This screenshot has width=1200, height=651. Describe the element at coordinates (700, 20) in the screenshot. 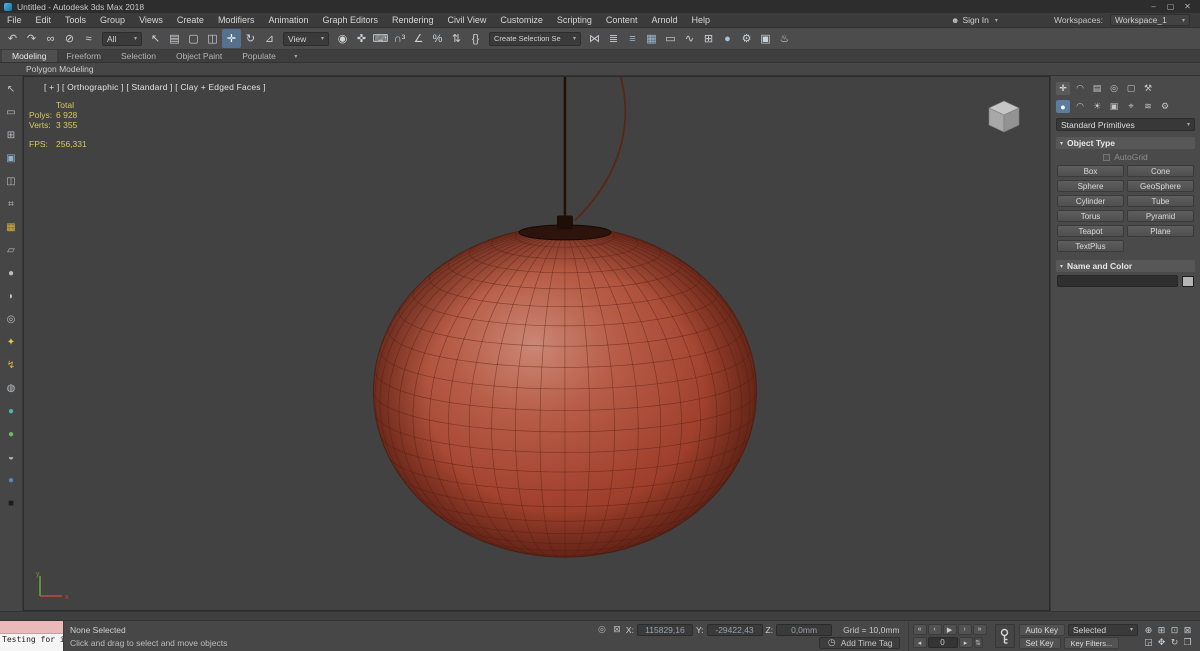

I see `menu-item: Help` at that location.